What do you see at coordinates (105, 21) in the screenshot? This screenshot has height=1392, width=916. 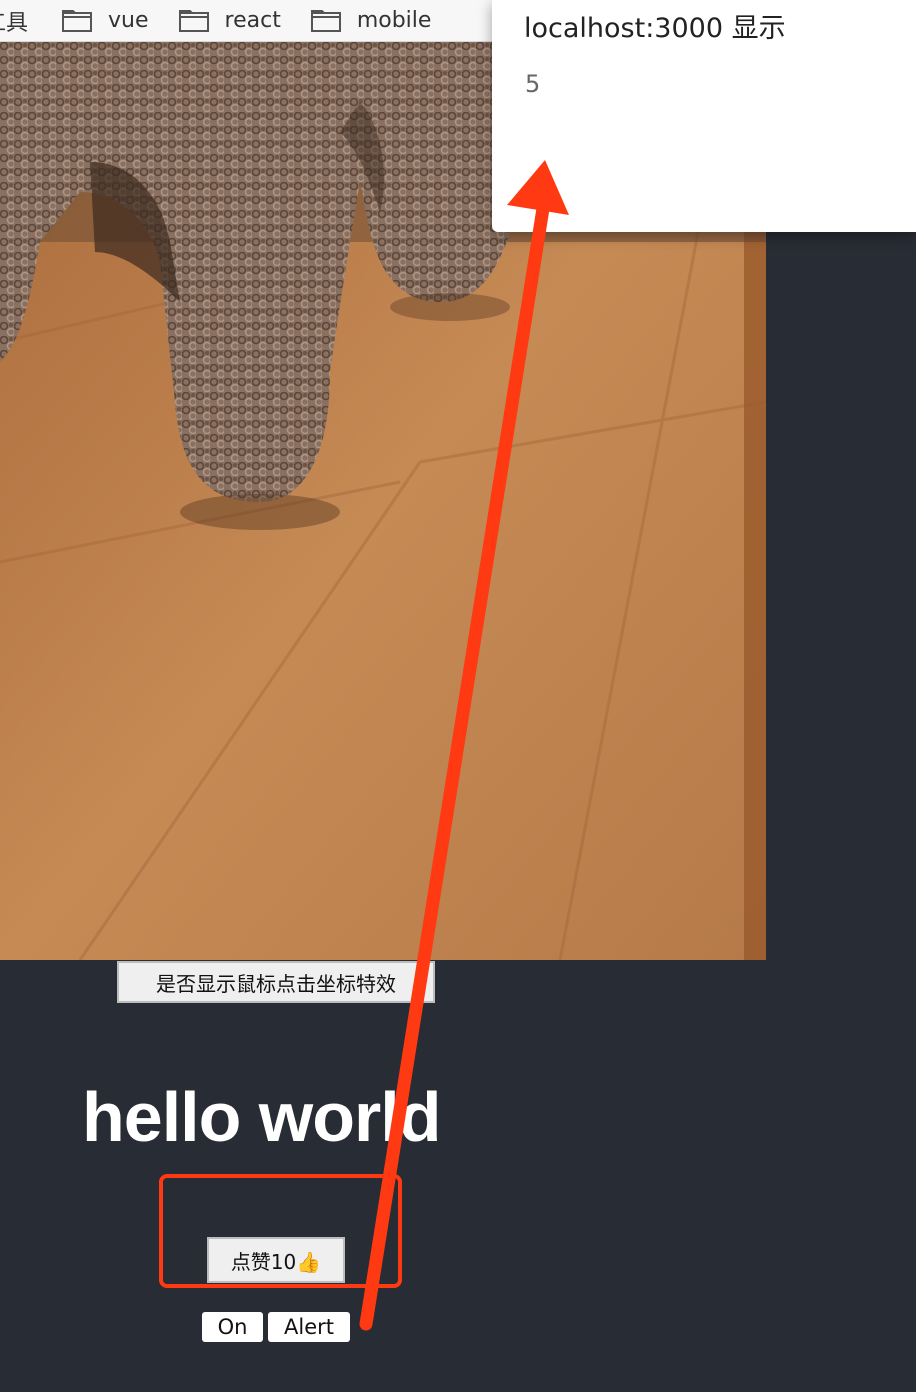 I see `bookmark-vue: vue` at bounding box center [105, 21].